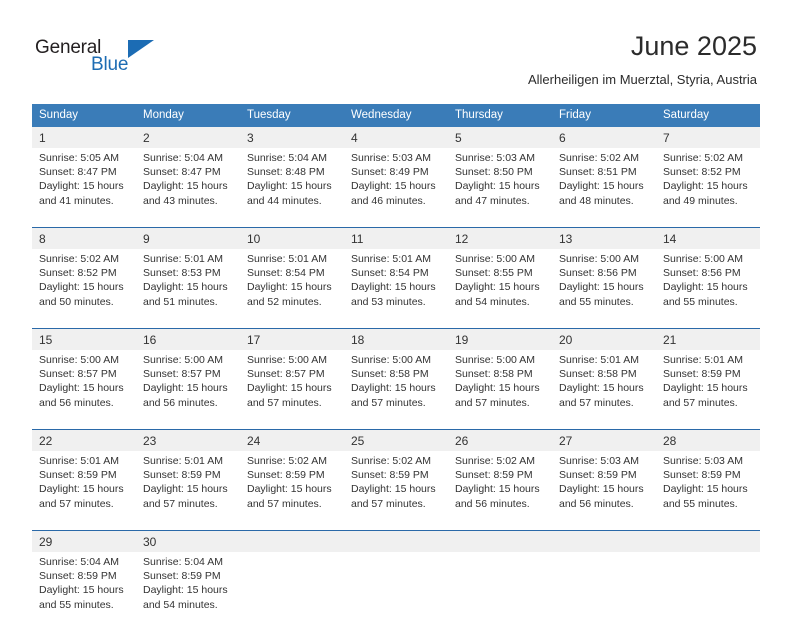 The image size is (792, 619). I want to click on day-number-18: 18, so click(396, 339).